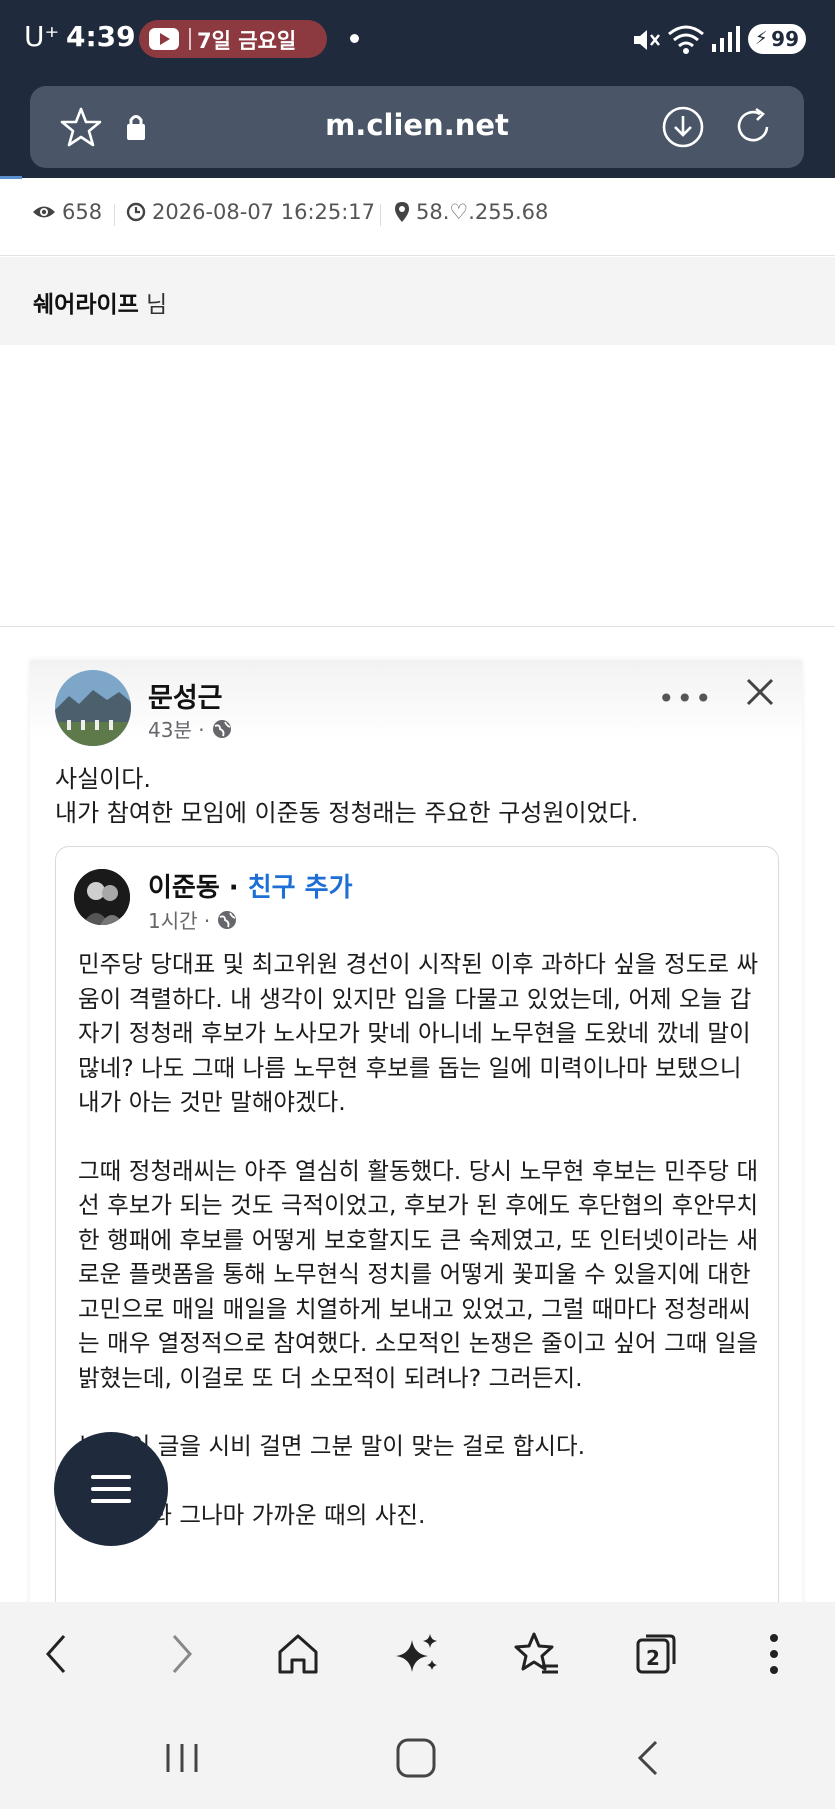 Image resolution: width=835 pixels, height=1809 pixels. I want to click on battery-indicator: ⚡ 99, so click(777, 39).